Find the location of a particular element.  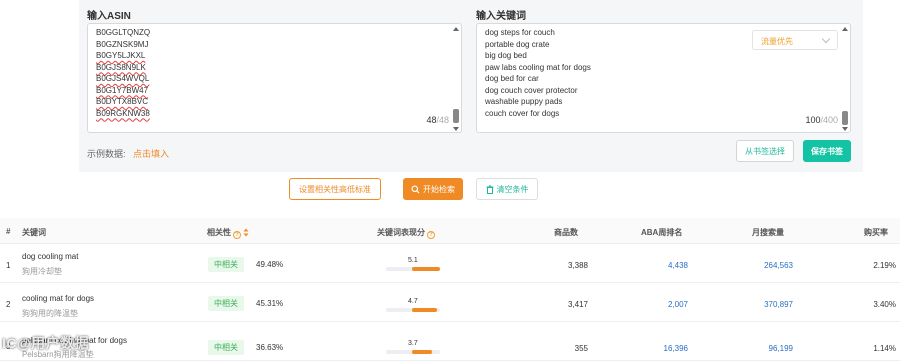

aba-rank: 16,396 is located at coordinates (676, 348).